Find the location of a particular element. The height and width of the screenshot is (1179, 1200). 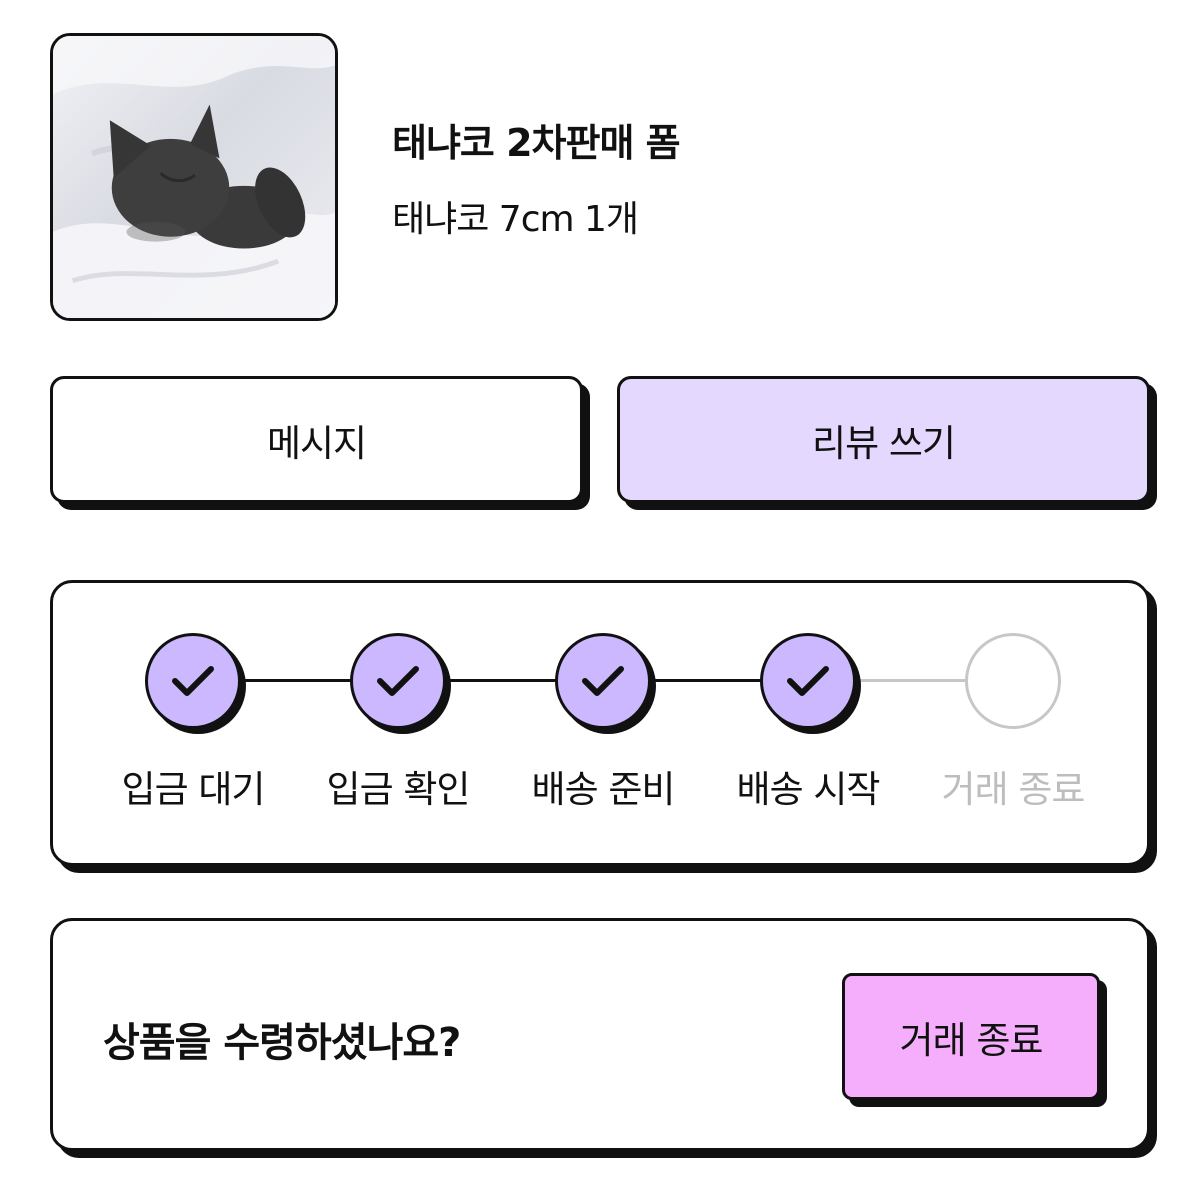

message-button-label: 메시지 is located at coordinates (316, 443).